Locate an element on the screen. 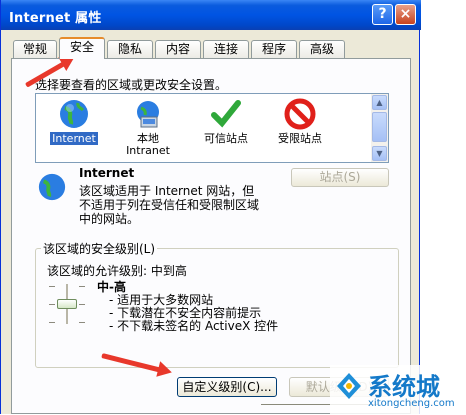  watermark-brand: 系统城 is located at coordinates (404, 387).